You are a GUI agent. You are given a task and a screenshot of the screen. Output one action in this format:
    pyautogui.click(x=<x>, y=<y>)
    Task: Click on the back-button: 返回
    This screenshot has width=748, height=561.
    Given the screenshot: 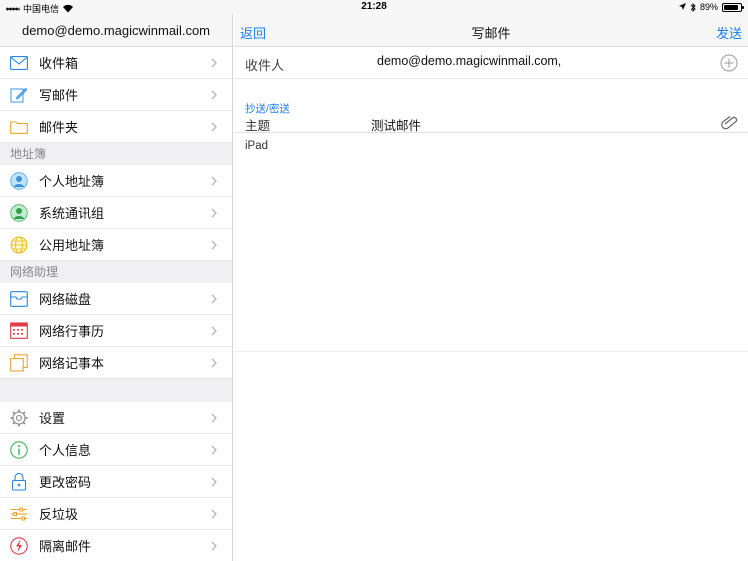 What is the action you would take?
    pyautogui.click(x=253, y=32)
    